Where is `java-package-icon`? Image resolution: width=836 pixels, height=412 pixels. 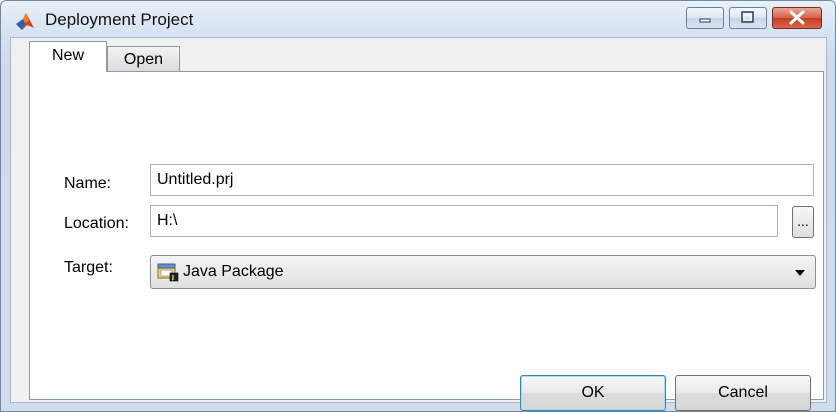 java-package-icon is located at coordinates (168, 272).